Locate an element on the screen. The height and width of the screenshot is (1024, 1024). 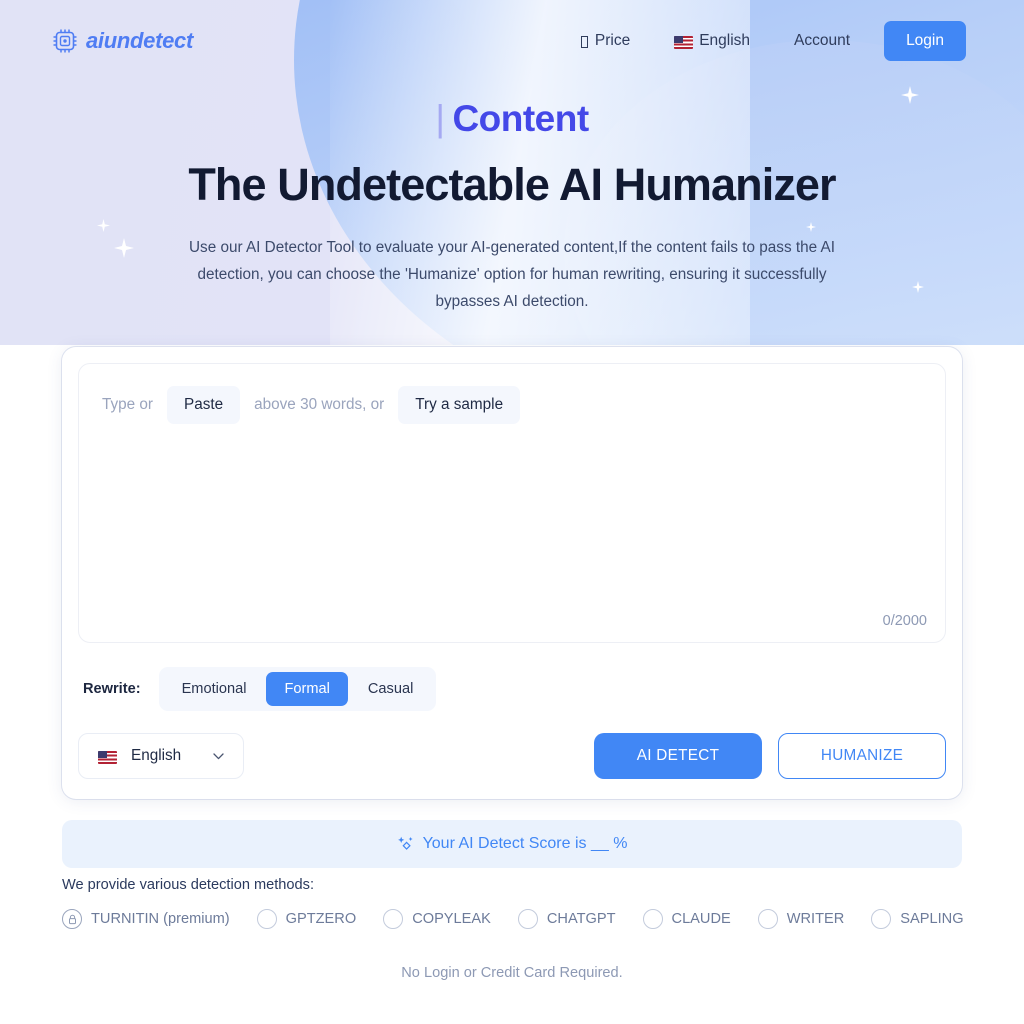
score-text: Your AI Detect Score is __ % is located at coordinates (525, 843).